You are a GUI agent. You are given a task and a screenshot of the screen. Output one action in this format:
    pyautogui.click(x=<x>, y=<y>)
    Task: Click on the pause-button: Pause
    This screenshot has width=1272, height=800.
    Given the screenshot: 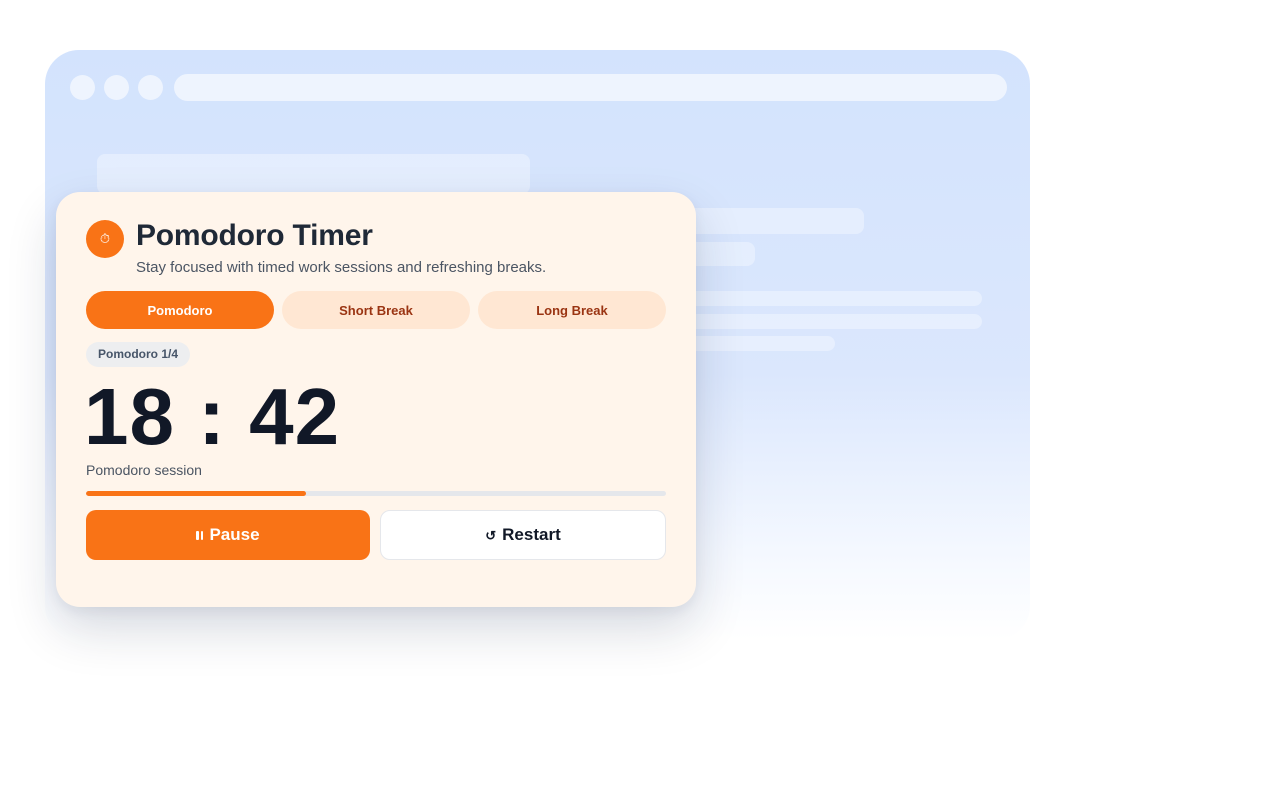 What is the action you would take?
    pyautogui.click(x=228, y=535)
    